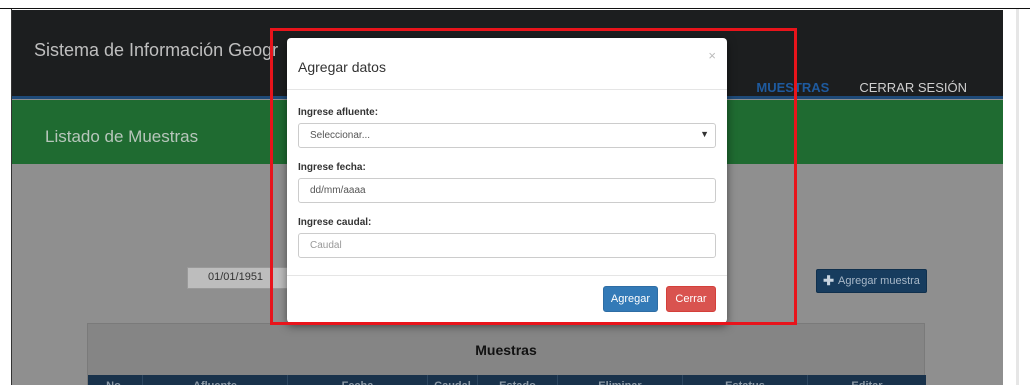 This screenshot has height=385, width=1030. What do you see at coordinates (507, 299) in the screenshot?
I see `modal-footer: Agregar Cerrar` at bounding box center [507, 299].